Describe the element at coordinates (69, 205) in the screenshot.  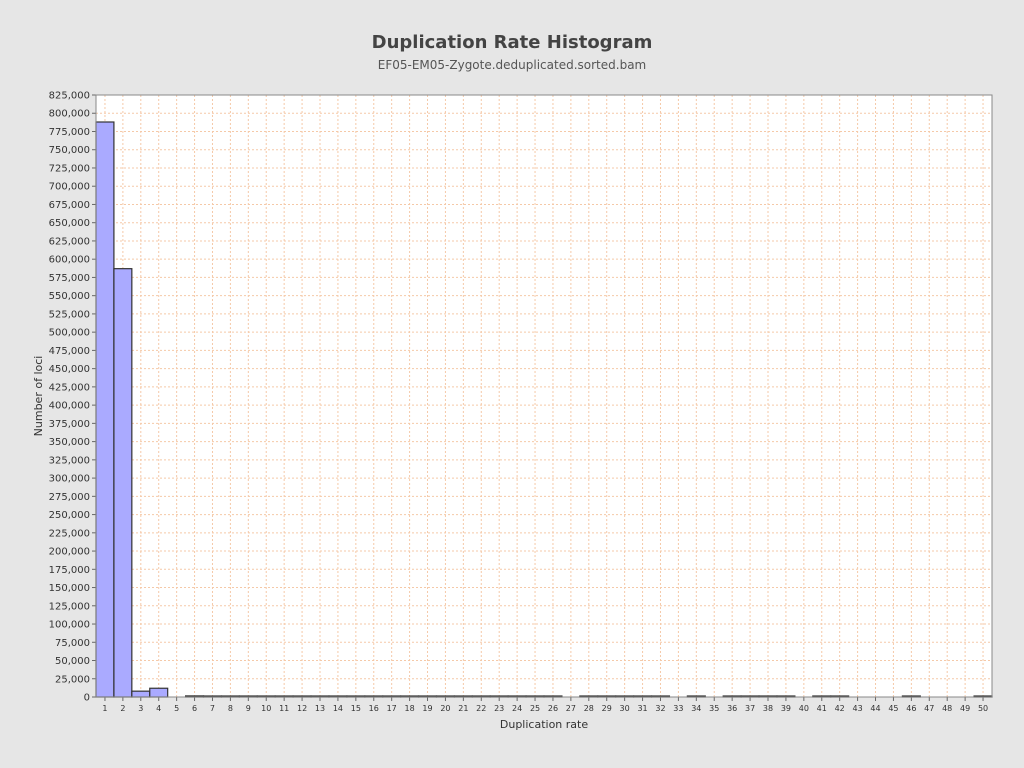
I see `y-tick-label: 675,000` at that location.